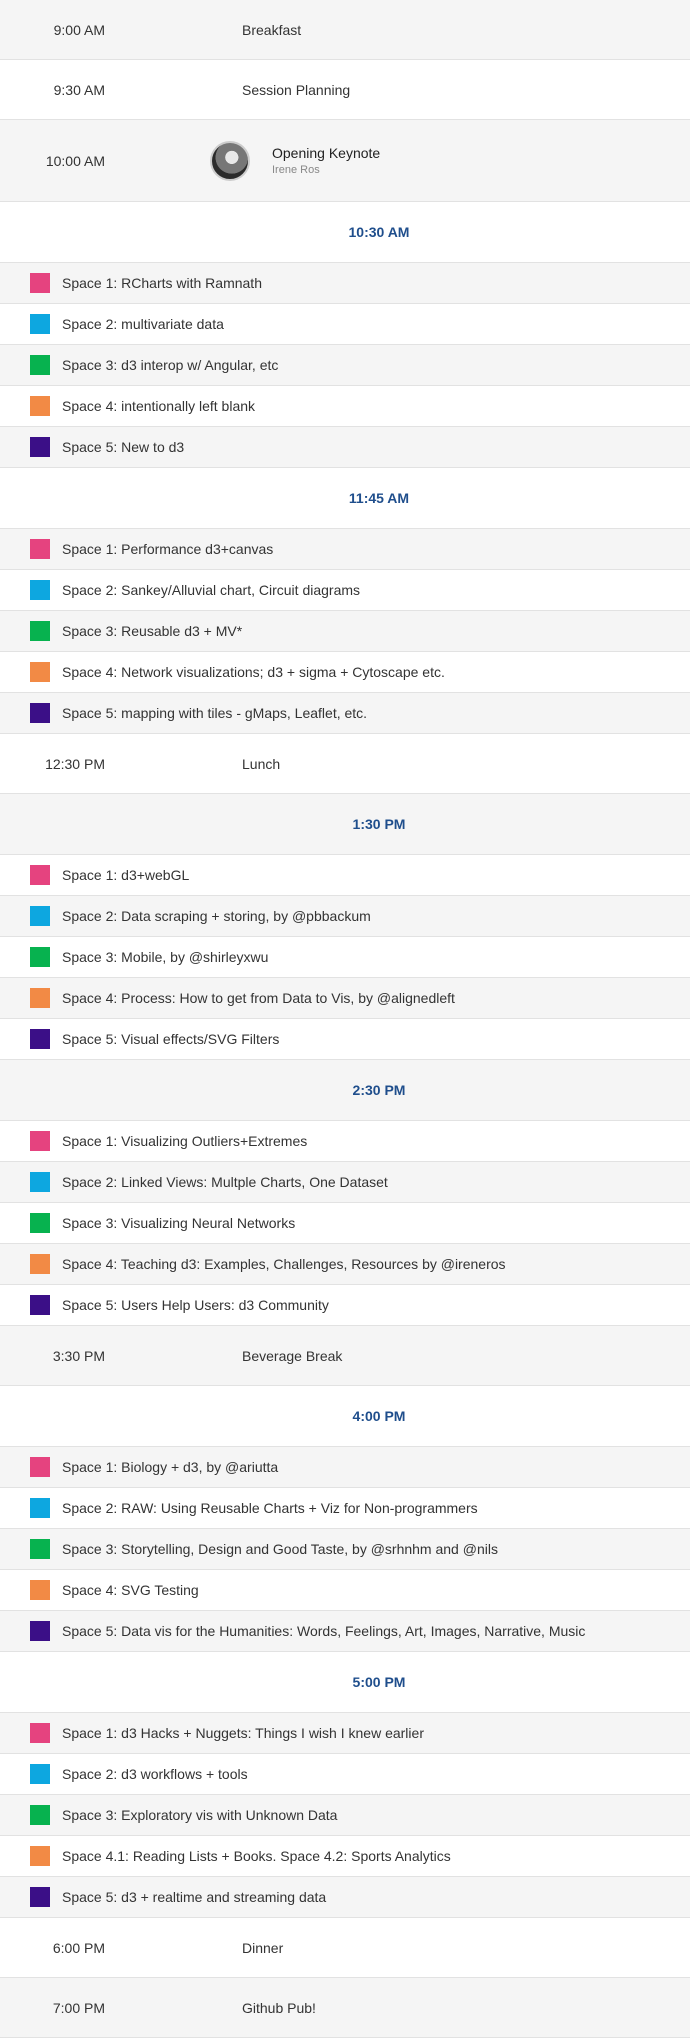 The height and width of the screenshot is (2038, 690). Describe the element at coordinates (345, 324) in the screenshot. I see `session-row: Space 2: multivariate data` at that location.